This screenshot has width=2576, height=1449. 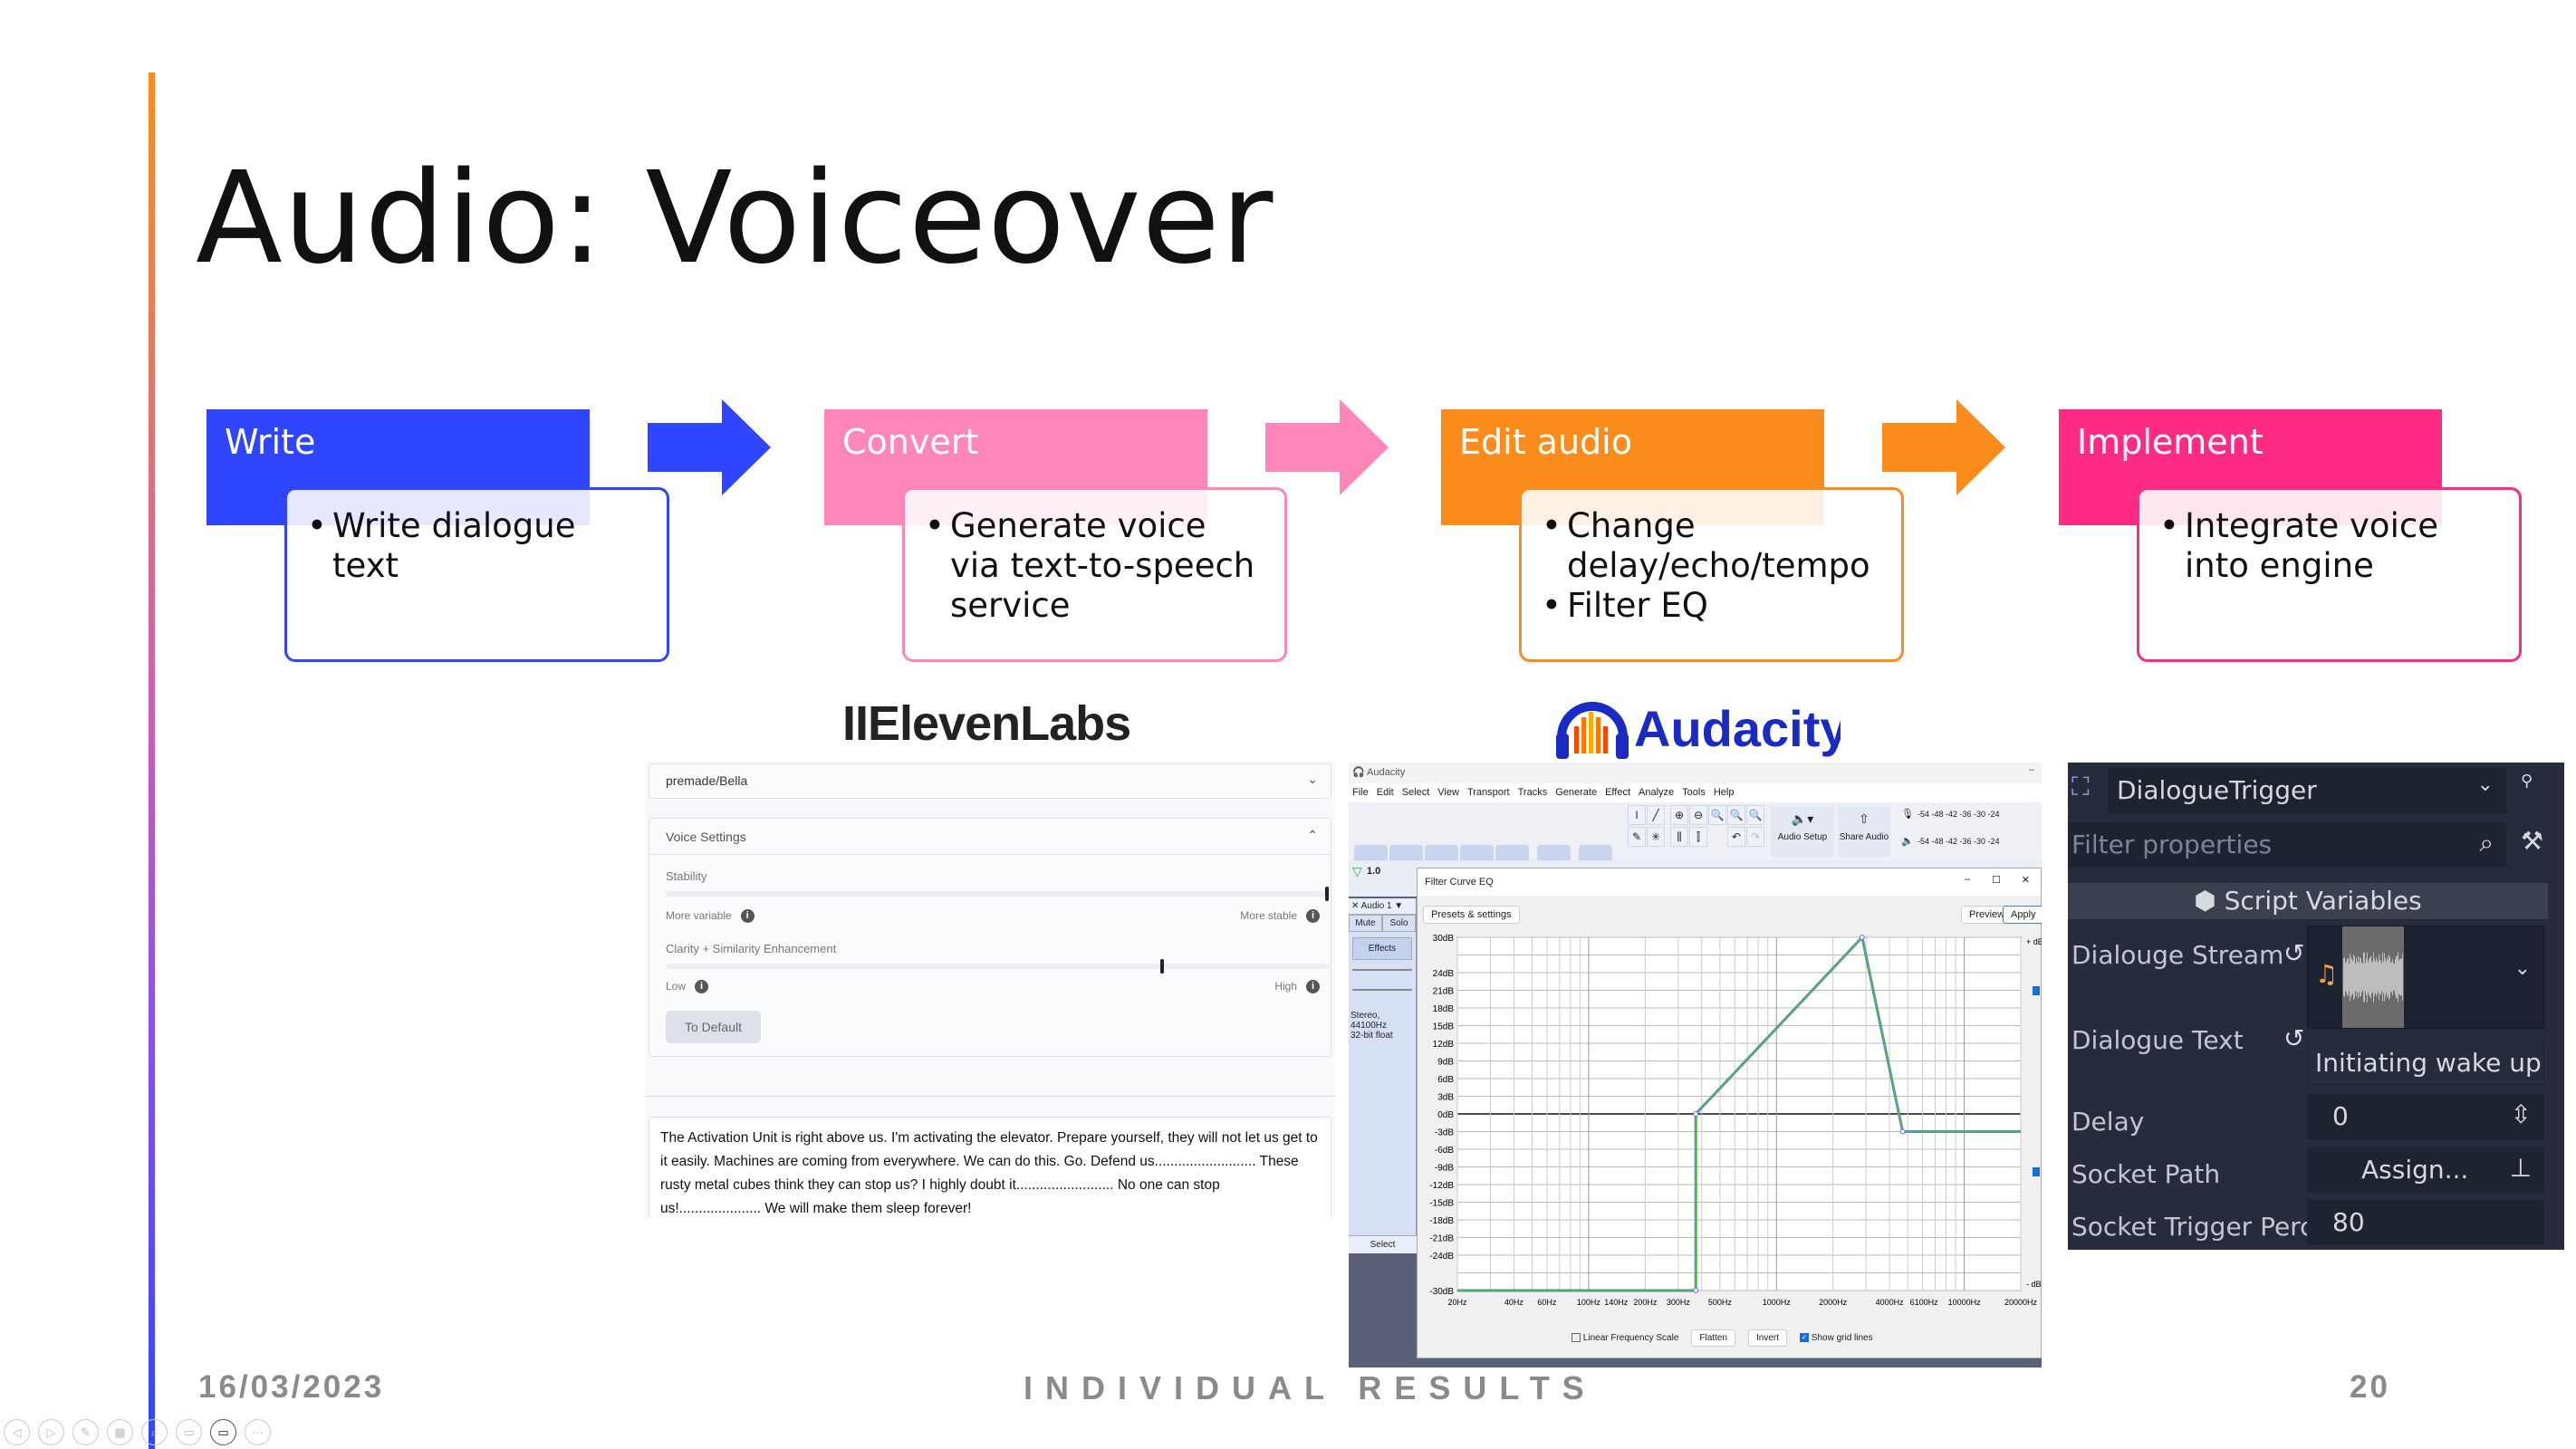 What do you see at coordinates (997, 894) in the screenshot?
I see `stability-slider` at bounding box center [997, 894].